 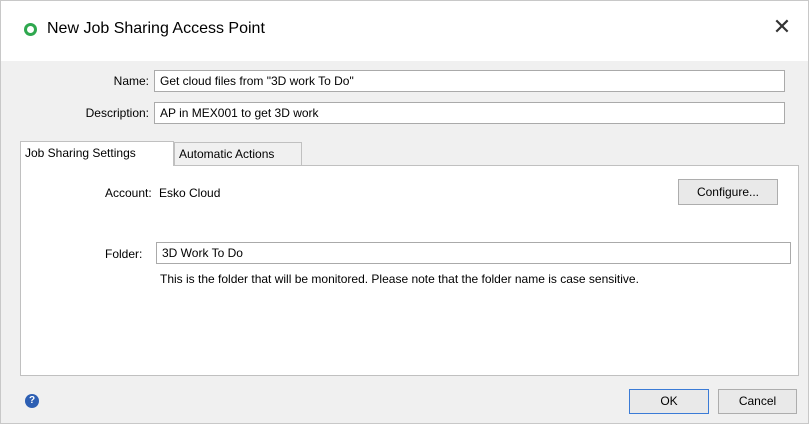 What do you see at coordinates (156, 28) in the screenshot?
I see `dialog-title: New Job Sharing Access Point` at bounding box center [156, 28].